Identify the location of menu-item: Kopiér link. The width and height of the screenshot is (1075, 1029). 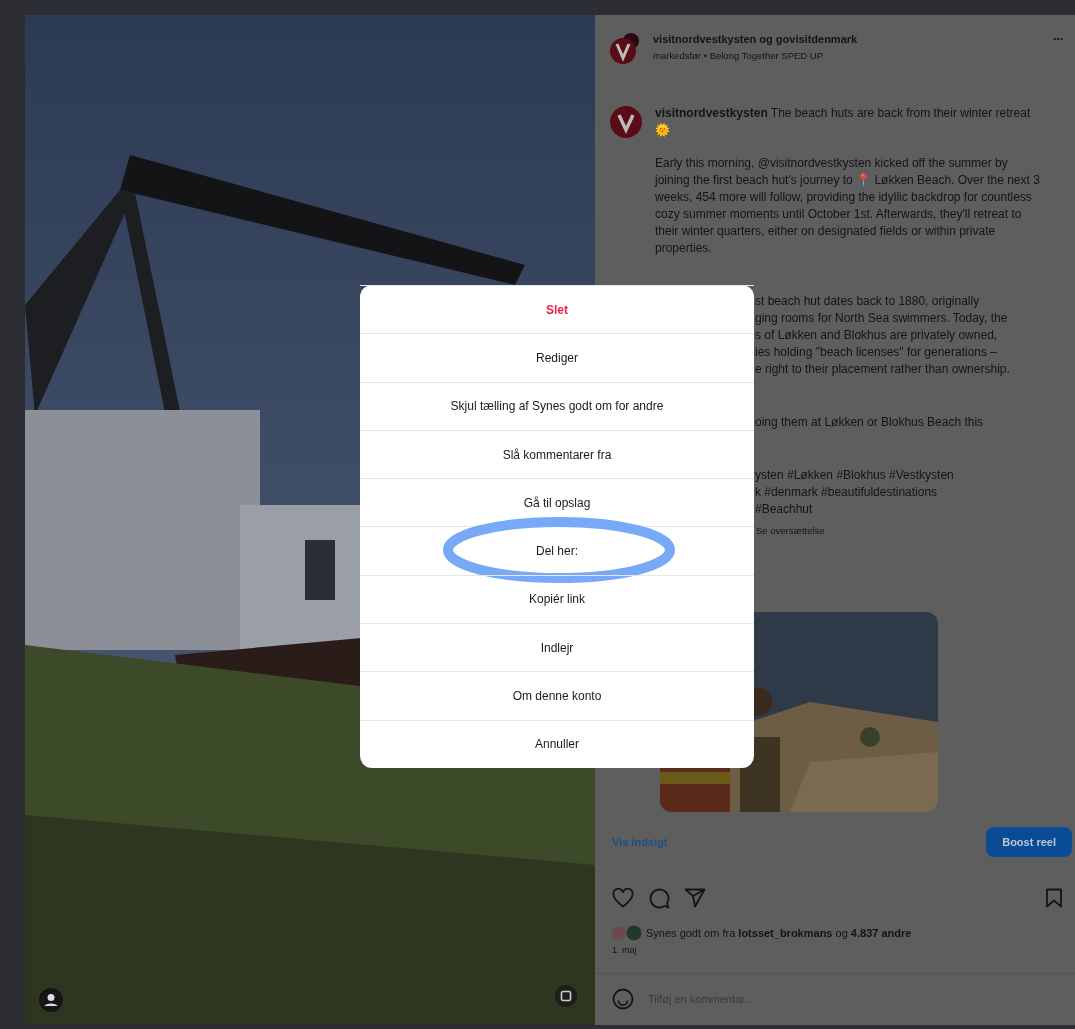
(557, 599).